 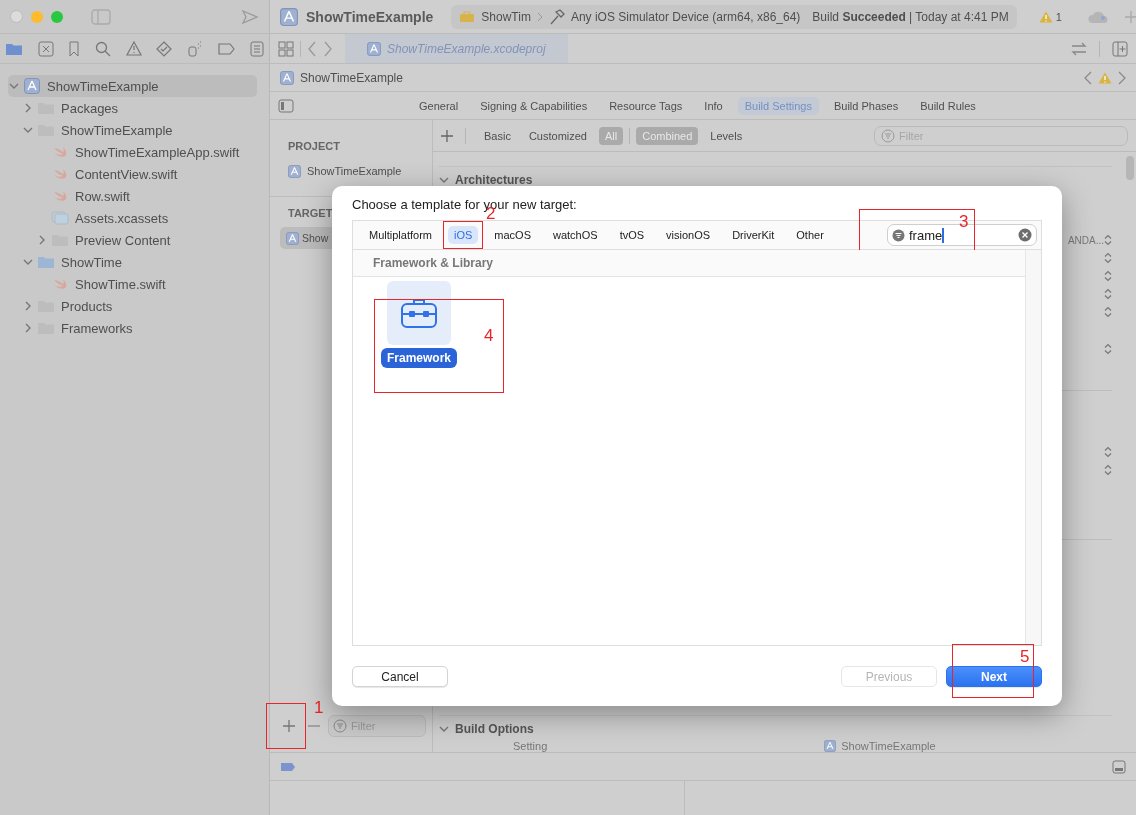 I want to click on platform-tab: watchOS, so click(x=575, y=235).